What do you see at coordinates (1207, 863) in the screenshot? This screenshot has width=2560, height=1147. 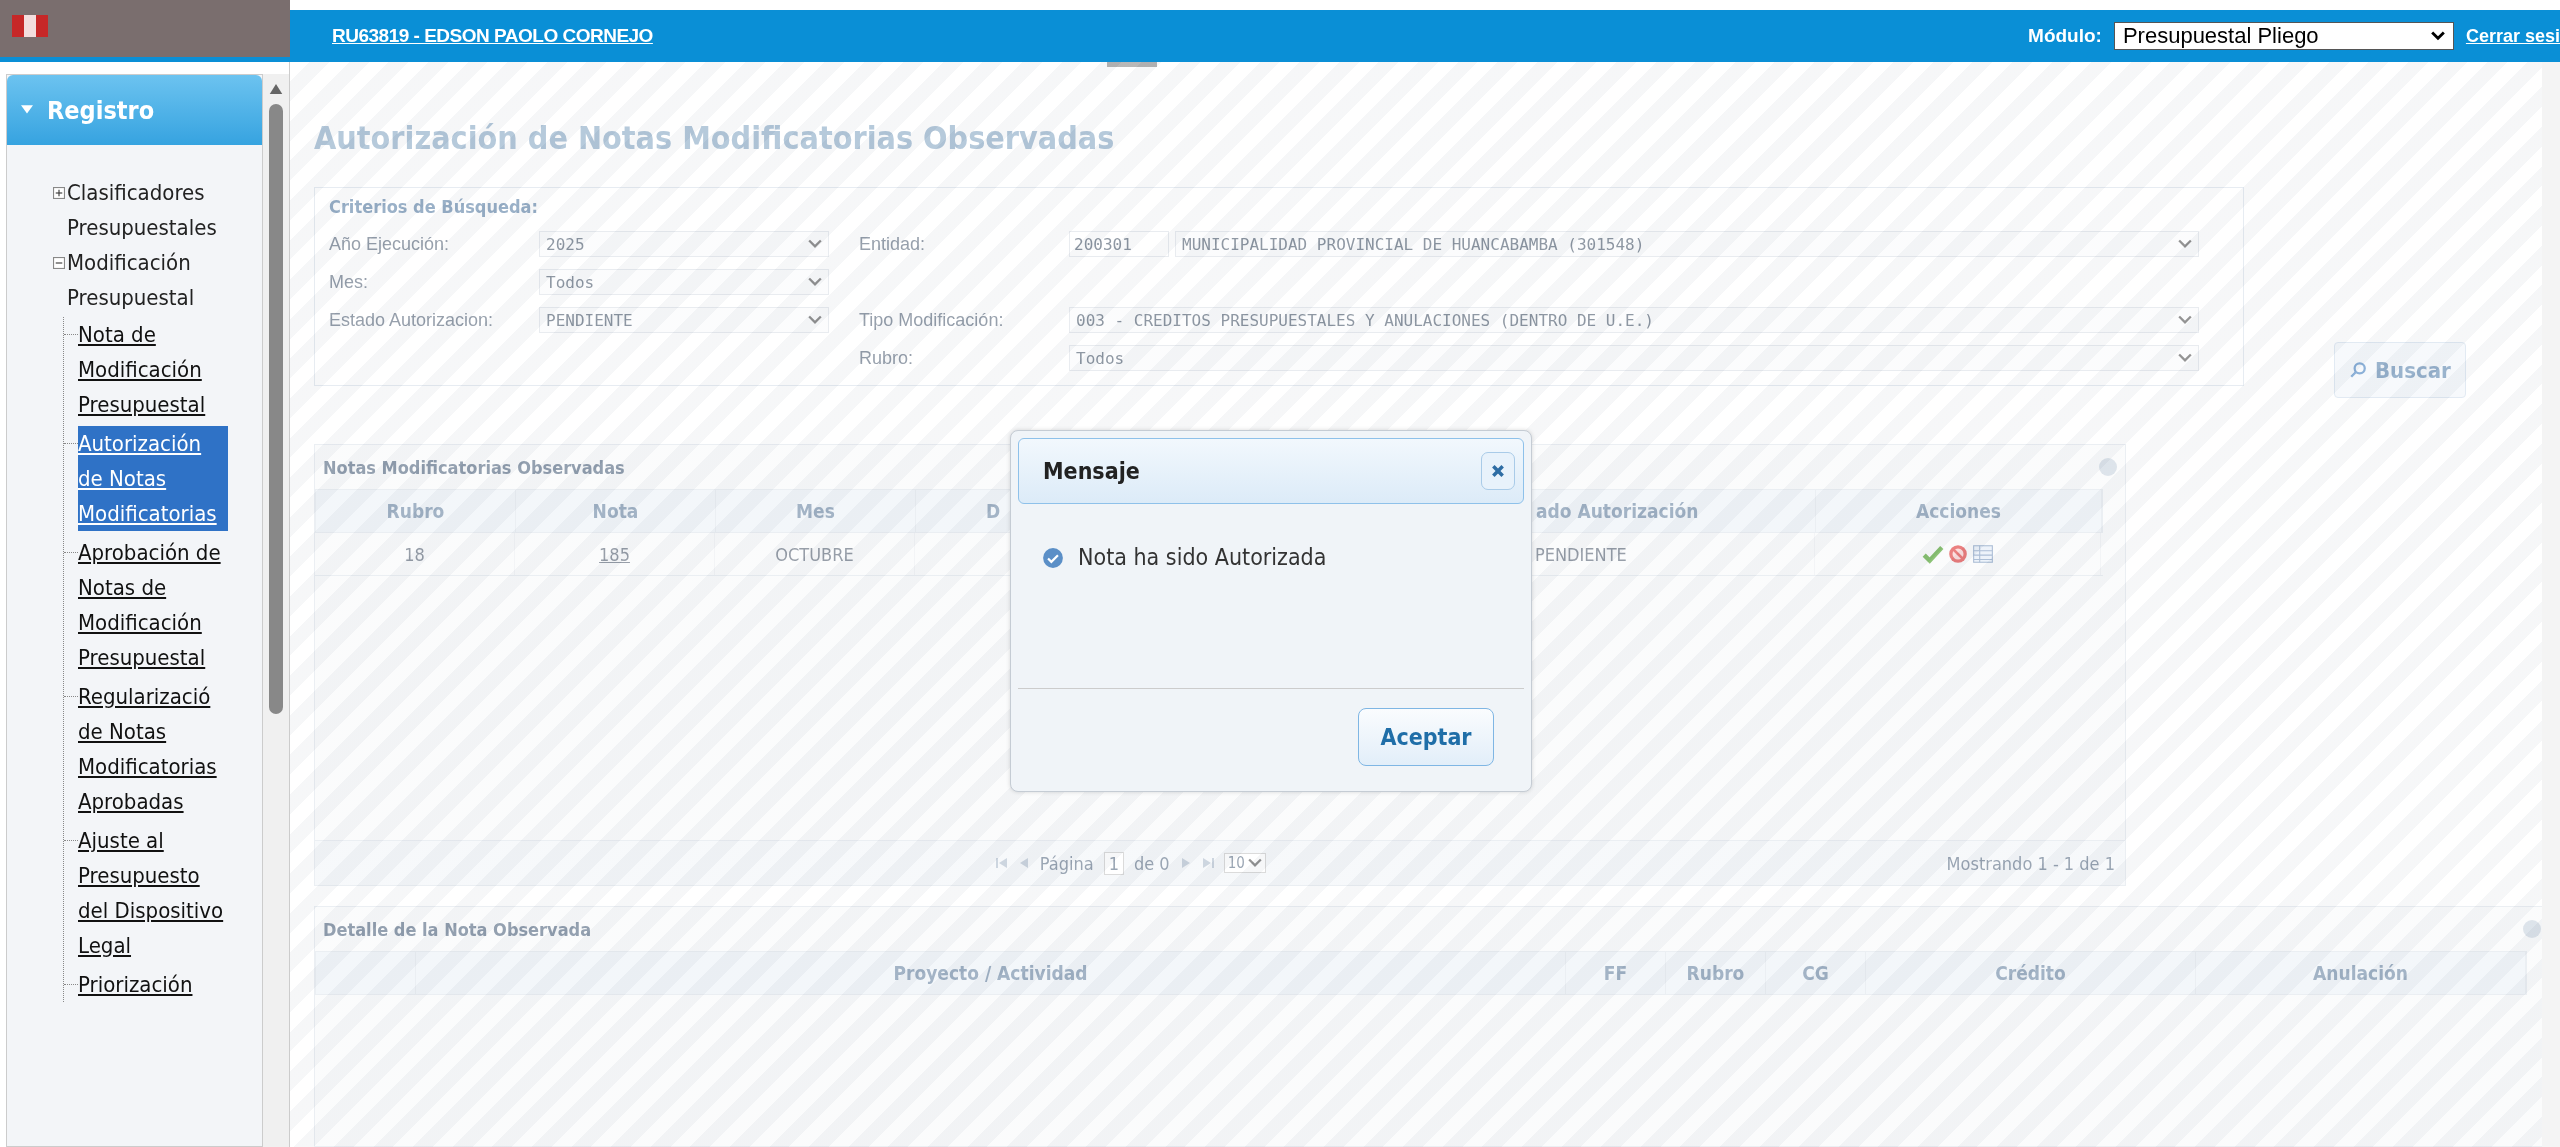 I see `last-page-icon` at bounding box center [1207, 863].